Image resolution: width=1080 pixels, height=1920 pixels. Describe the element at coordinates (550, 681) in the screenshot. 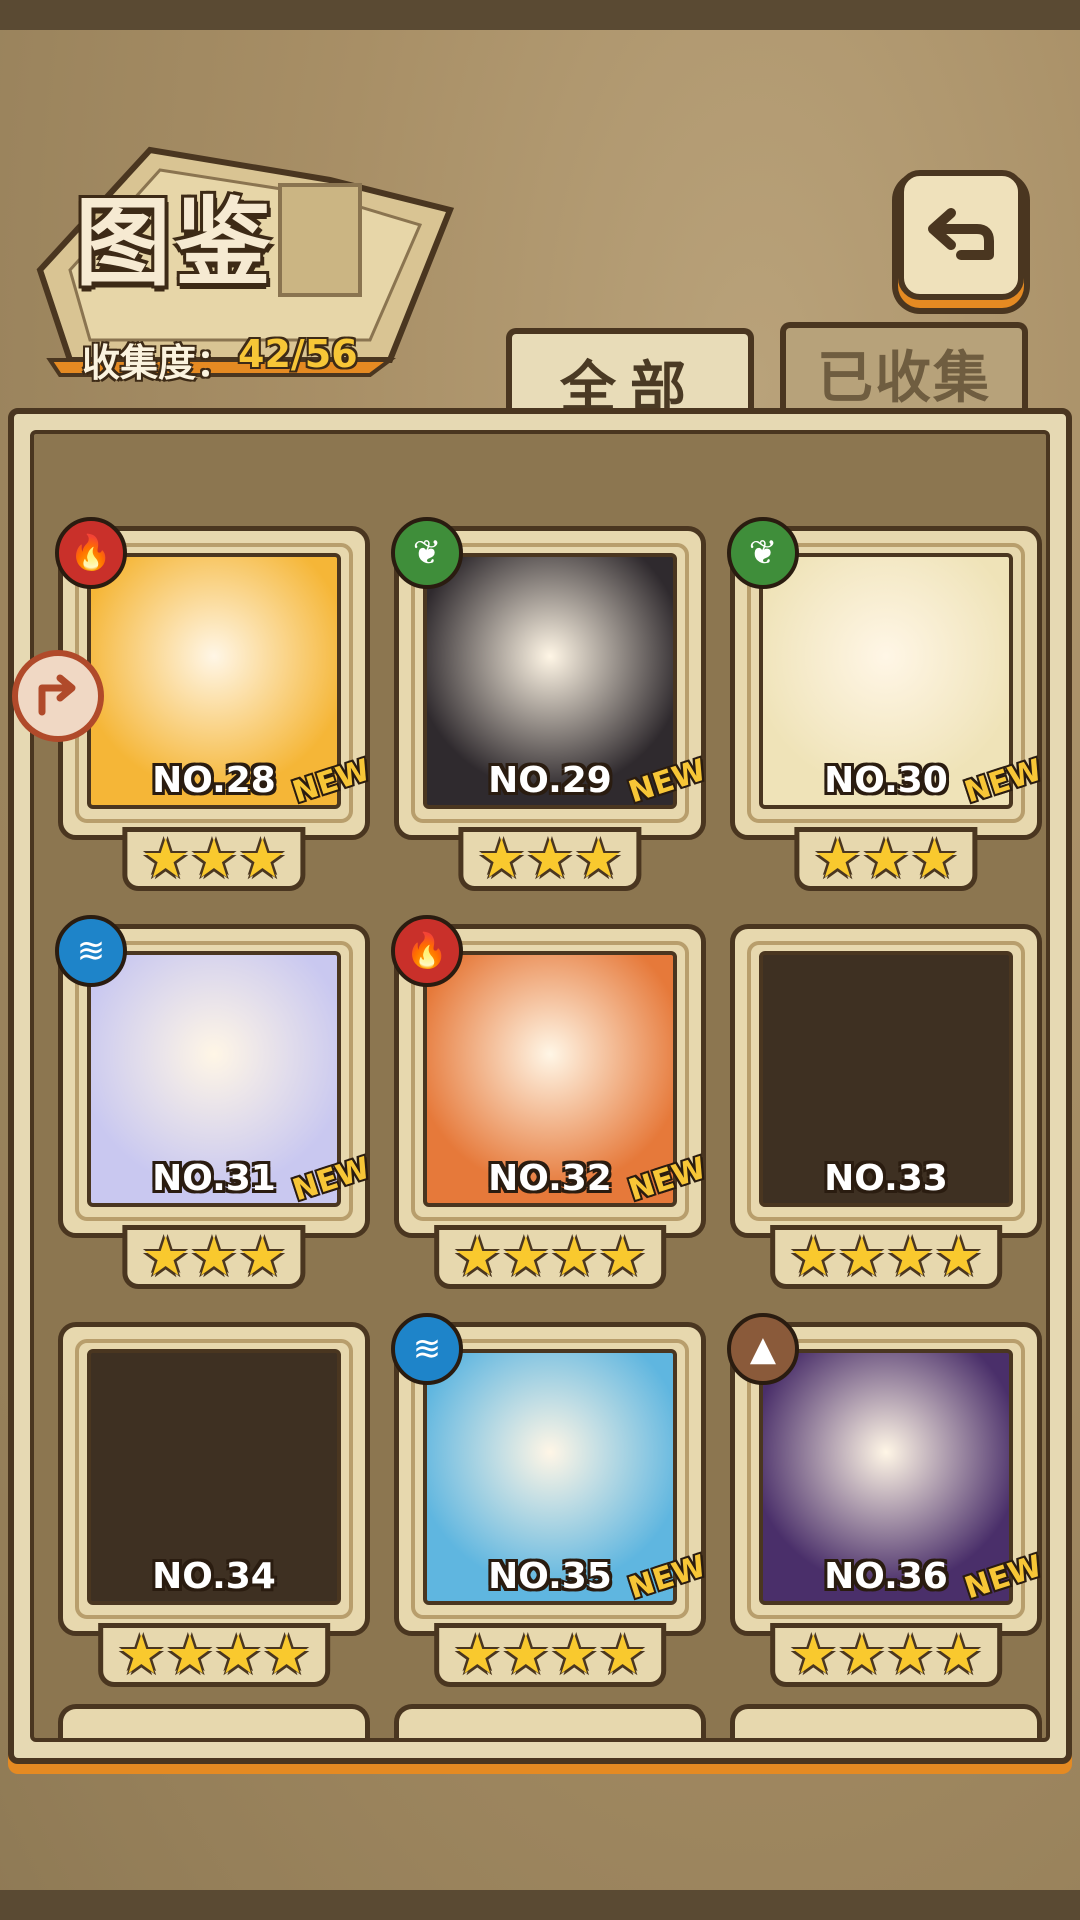

I see `character-portrait: NO.29` at that location.